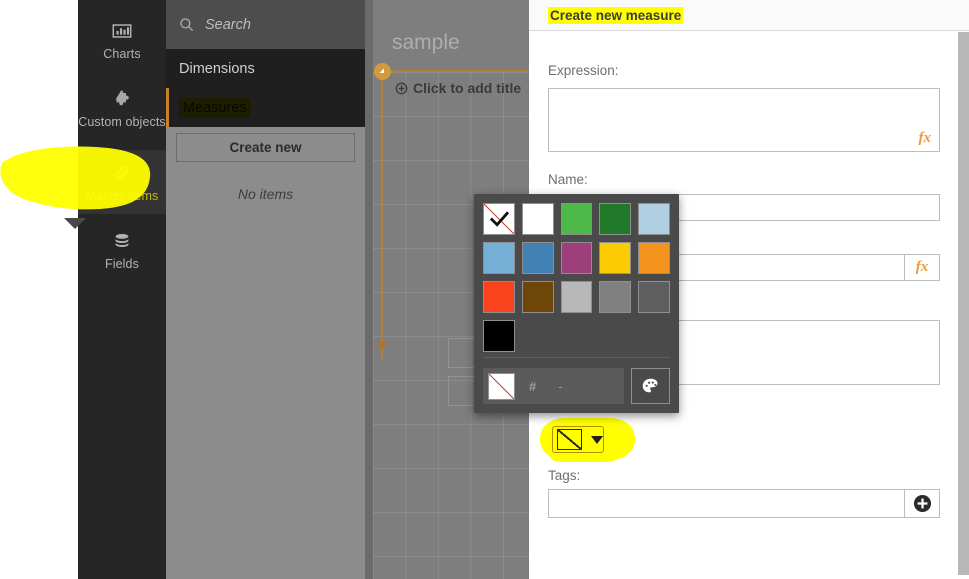 This screenshot has width=969, height=579. I want to click on create-new-button: Create new, so click(265, 147).